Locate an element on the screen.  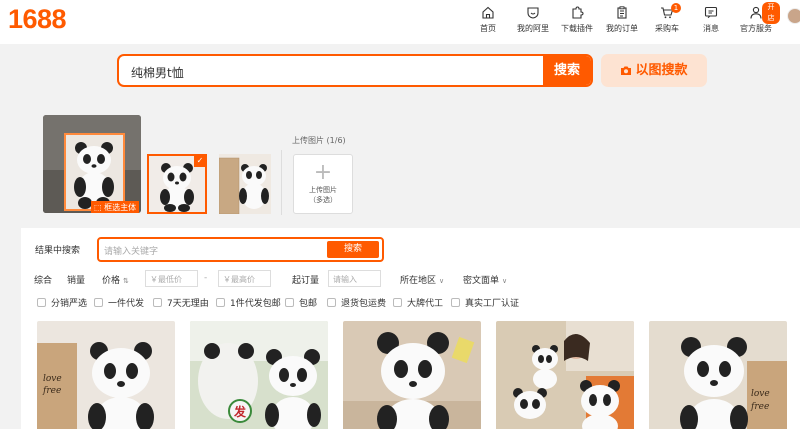
camera-icon is located at coordinates (626, 70).